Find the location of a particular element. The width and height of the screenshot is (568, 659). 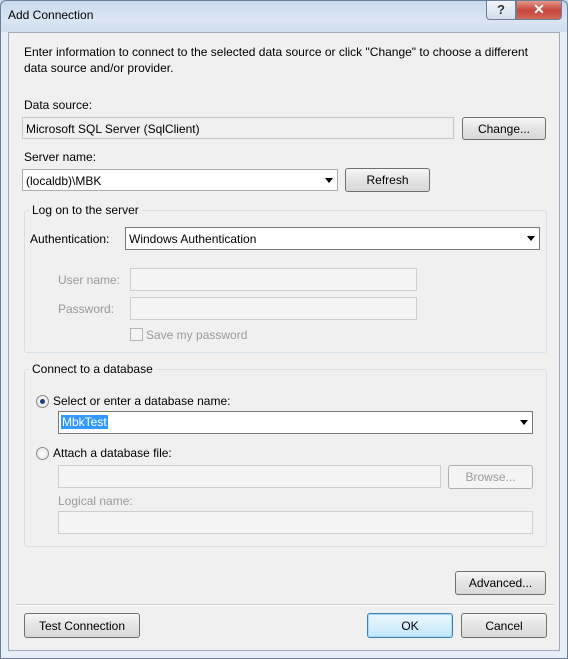

logical-name-label: Logical name: is located at coordinates (95, 501).